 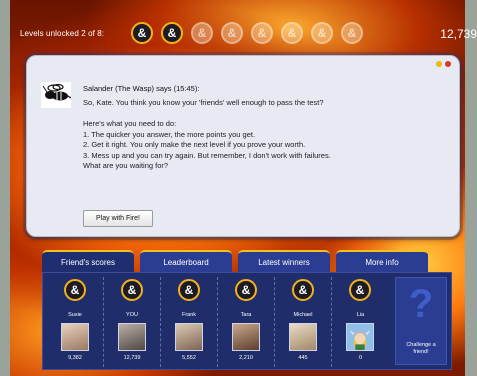 I want to click on dialog-controls, so click(x=443, y=64).